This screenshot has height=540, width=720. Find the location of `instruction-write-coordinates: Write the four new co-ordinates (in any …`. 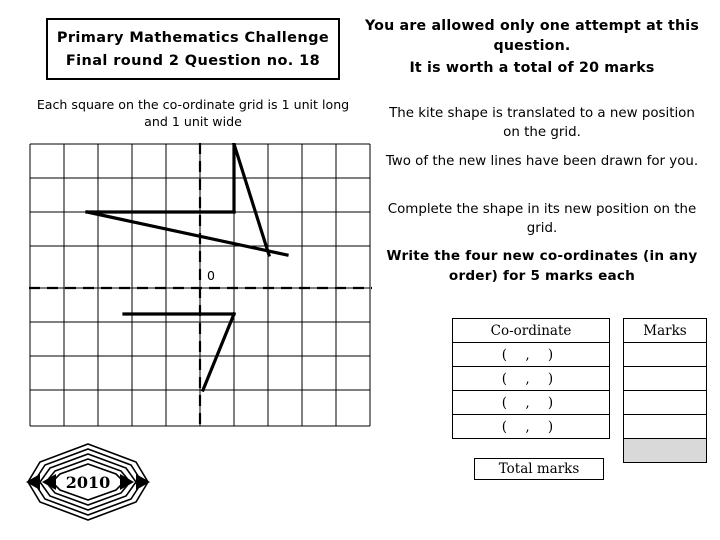

instruction-write-coordinates: Write the four new co-ordinates (in any … is located at coordinates (542, 266).